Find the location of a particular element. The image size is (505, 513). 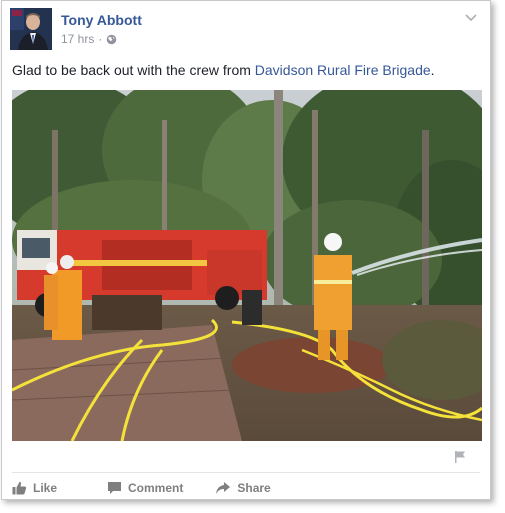

like-button: Like is located at coordinates (34, 488).